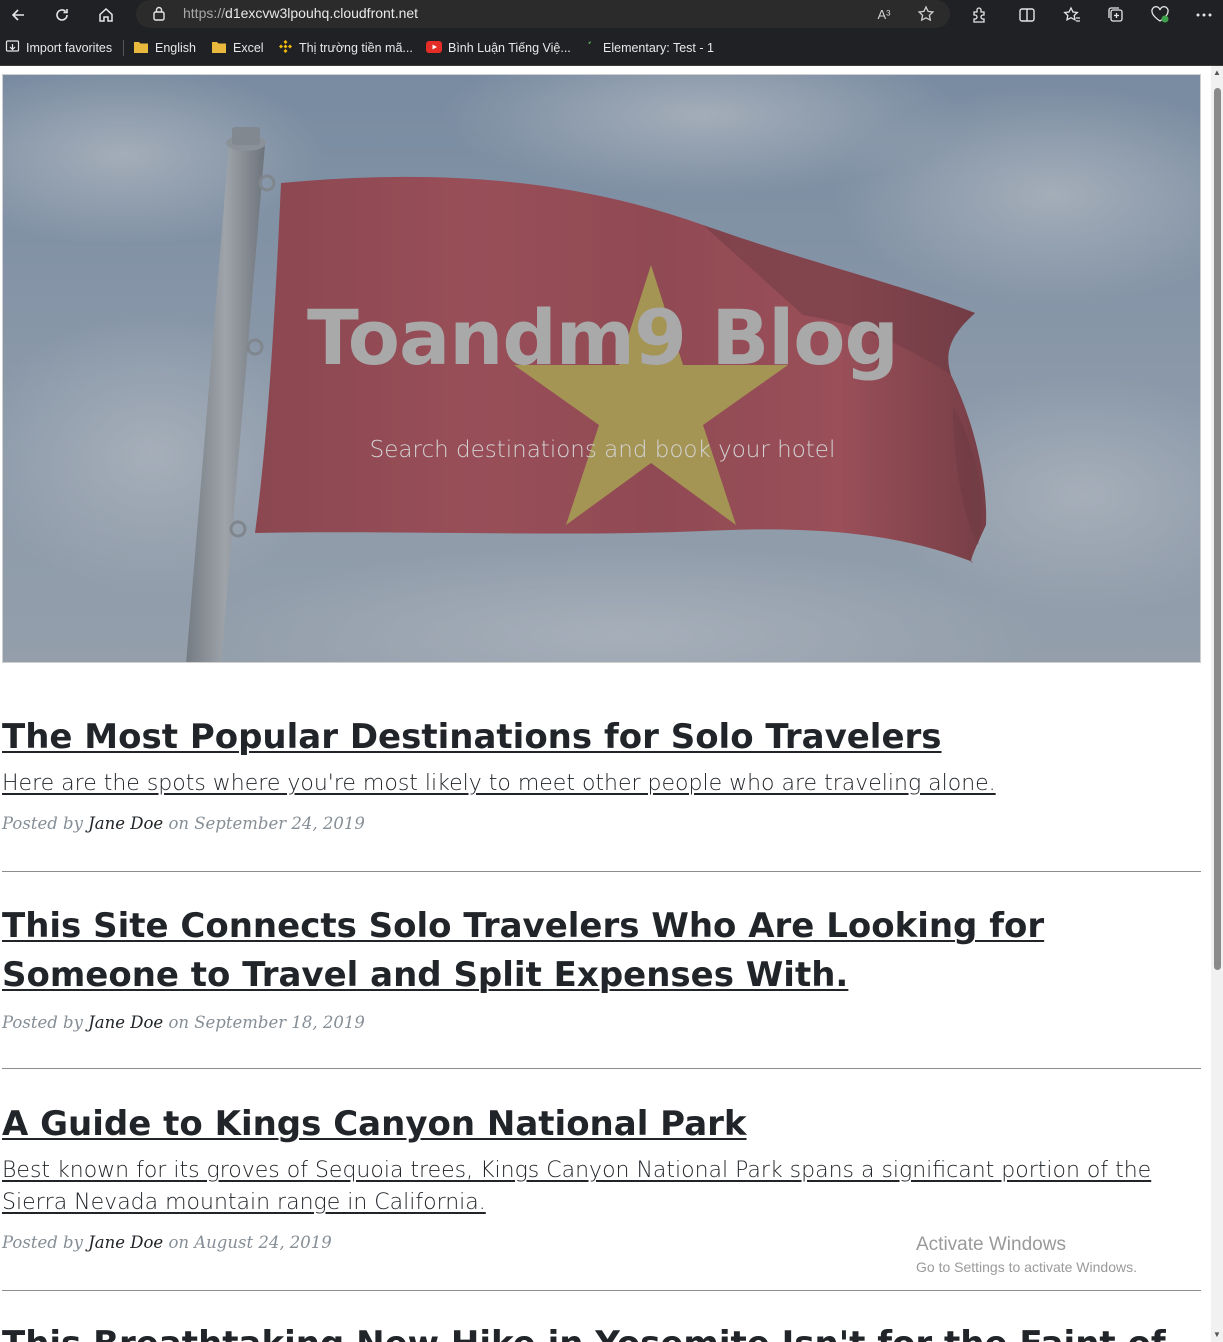 The height and width of the screenshot is (1342, 1223). Describe the element at coordinates (266, 823) in the screenshot. I see `post-date: on September 24, 2019` at that location.